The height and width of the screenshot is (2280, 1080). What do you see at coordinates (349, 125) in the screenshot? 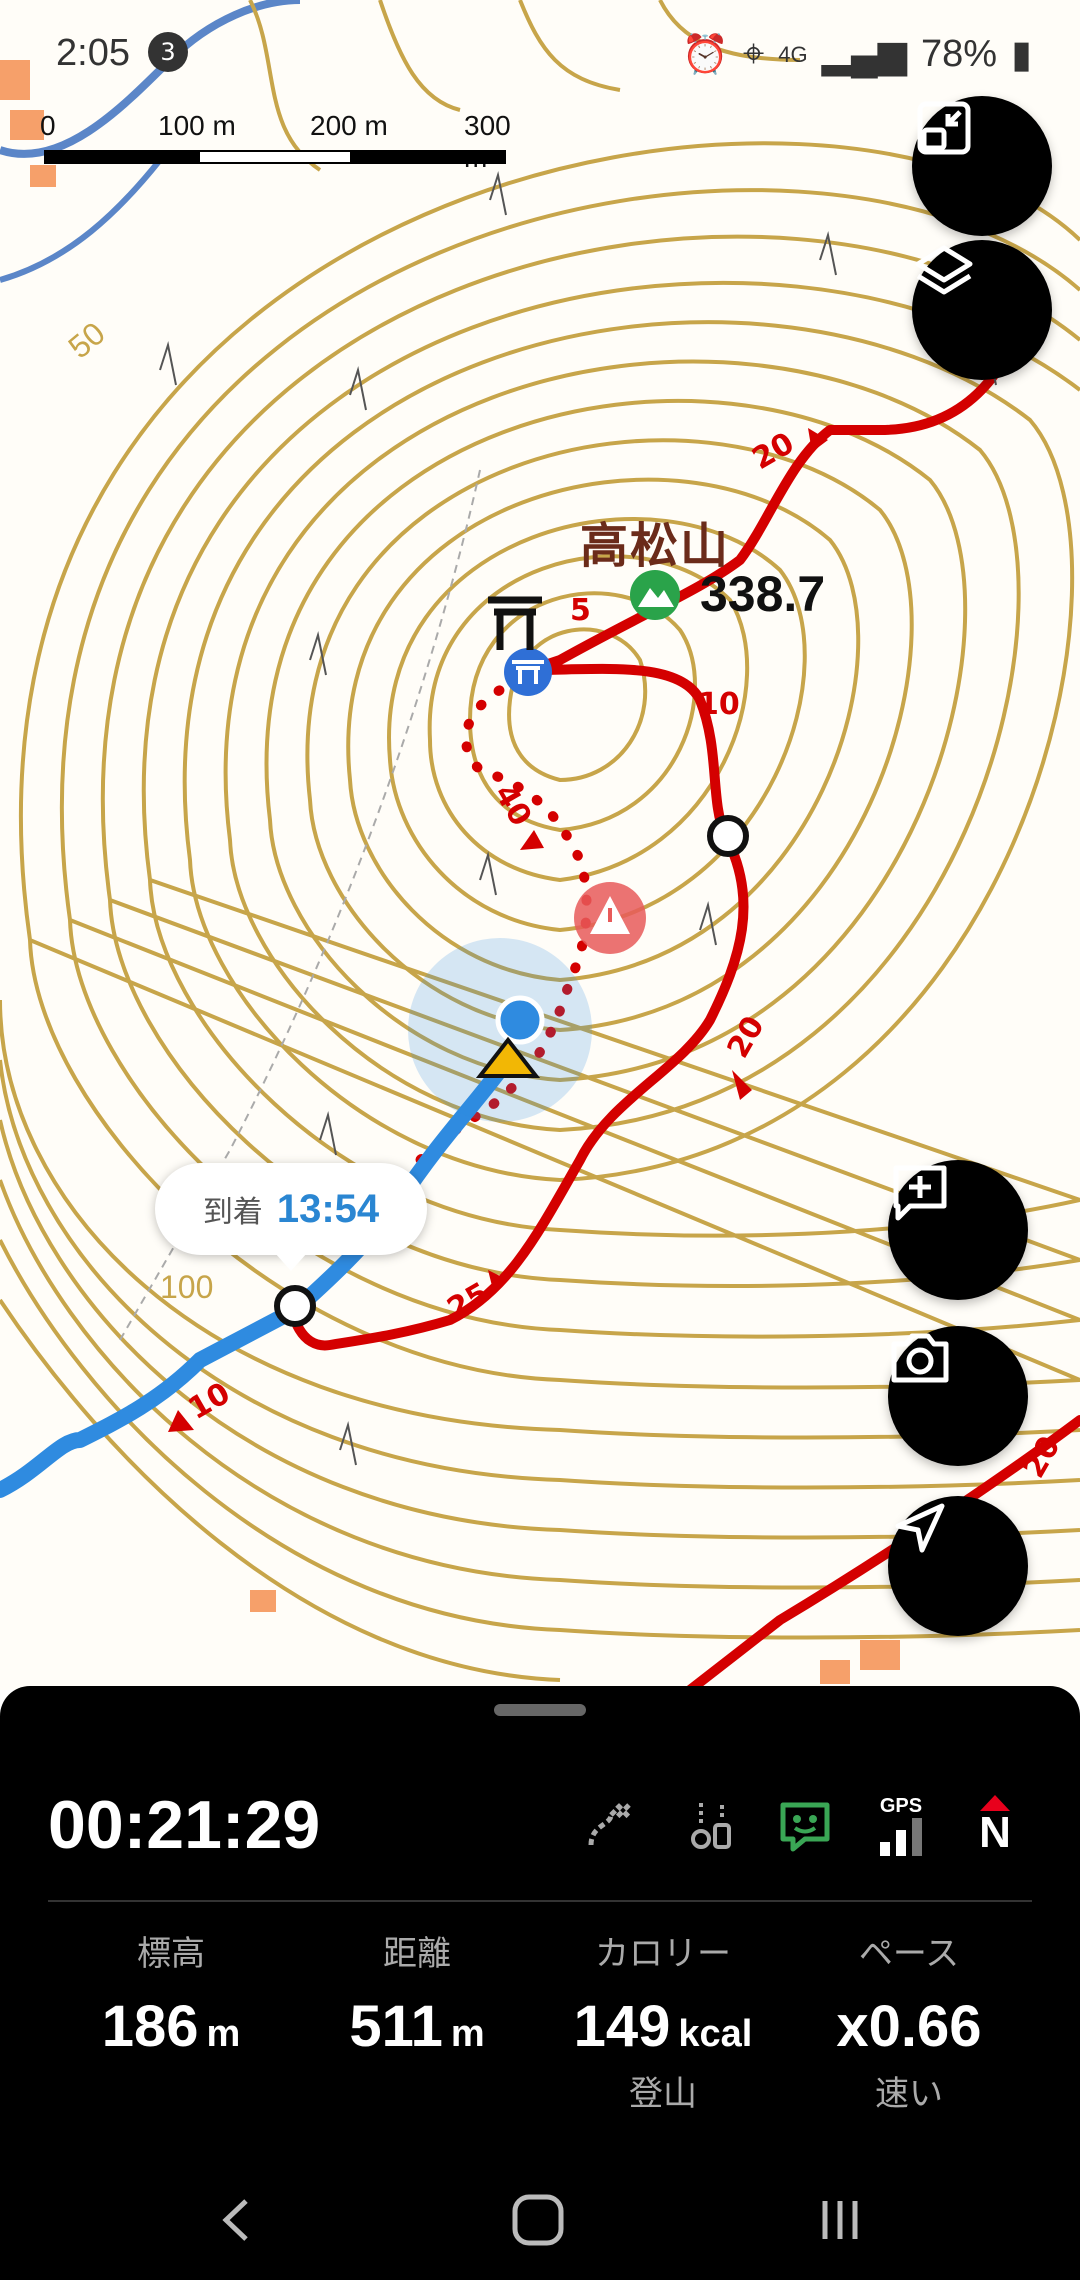
I see `scale-label: 200 m` at bounding box center [349, 125].